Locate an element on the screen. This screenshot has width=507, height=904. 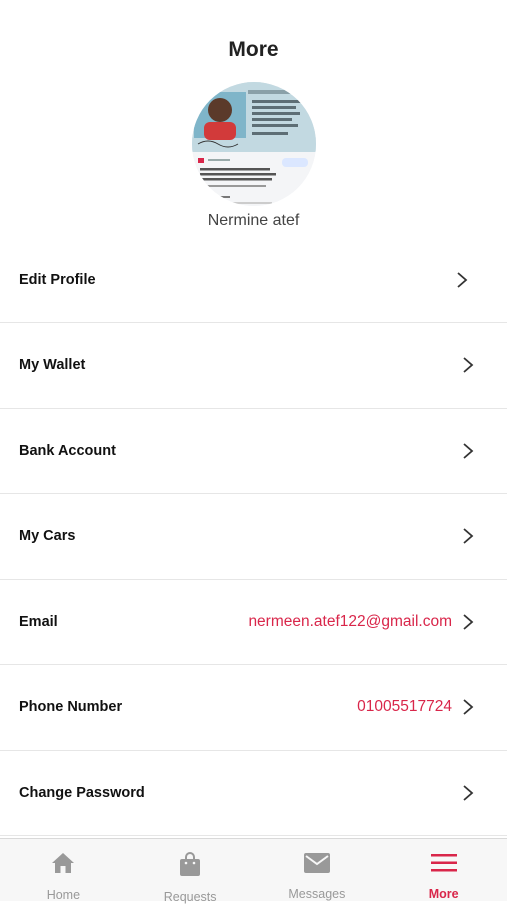
row-label: Email is located at coordinates (38, 621).